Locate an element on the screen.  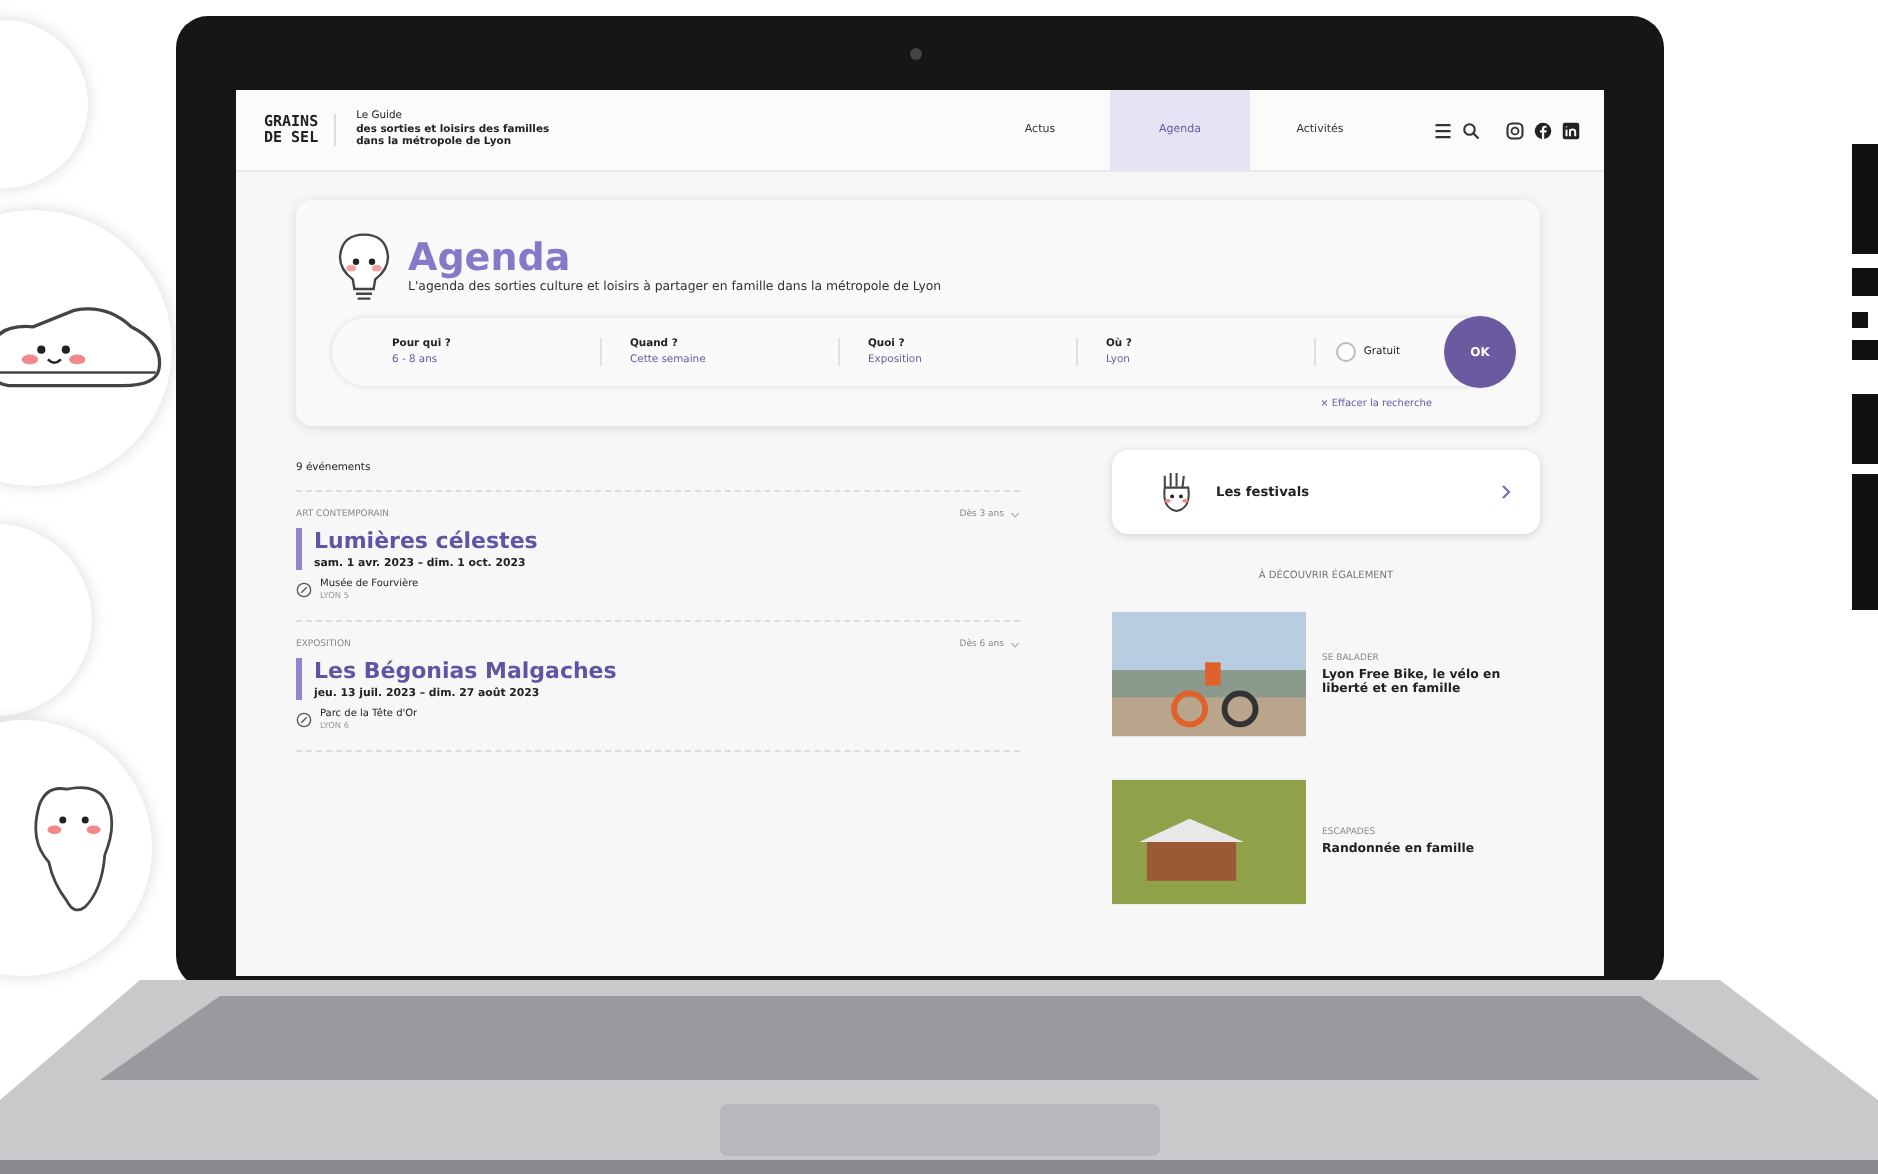
instagram-icon is located at coordinates (1515, 130).